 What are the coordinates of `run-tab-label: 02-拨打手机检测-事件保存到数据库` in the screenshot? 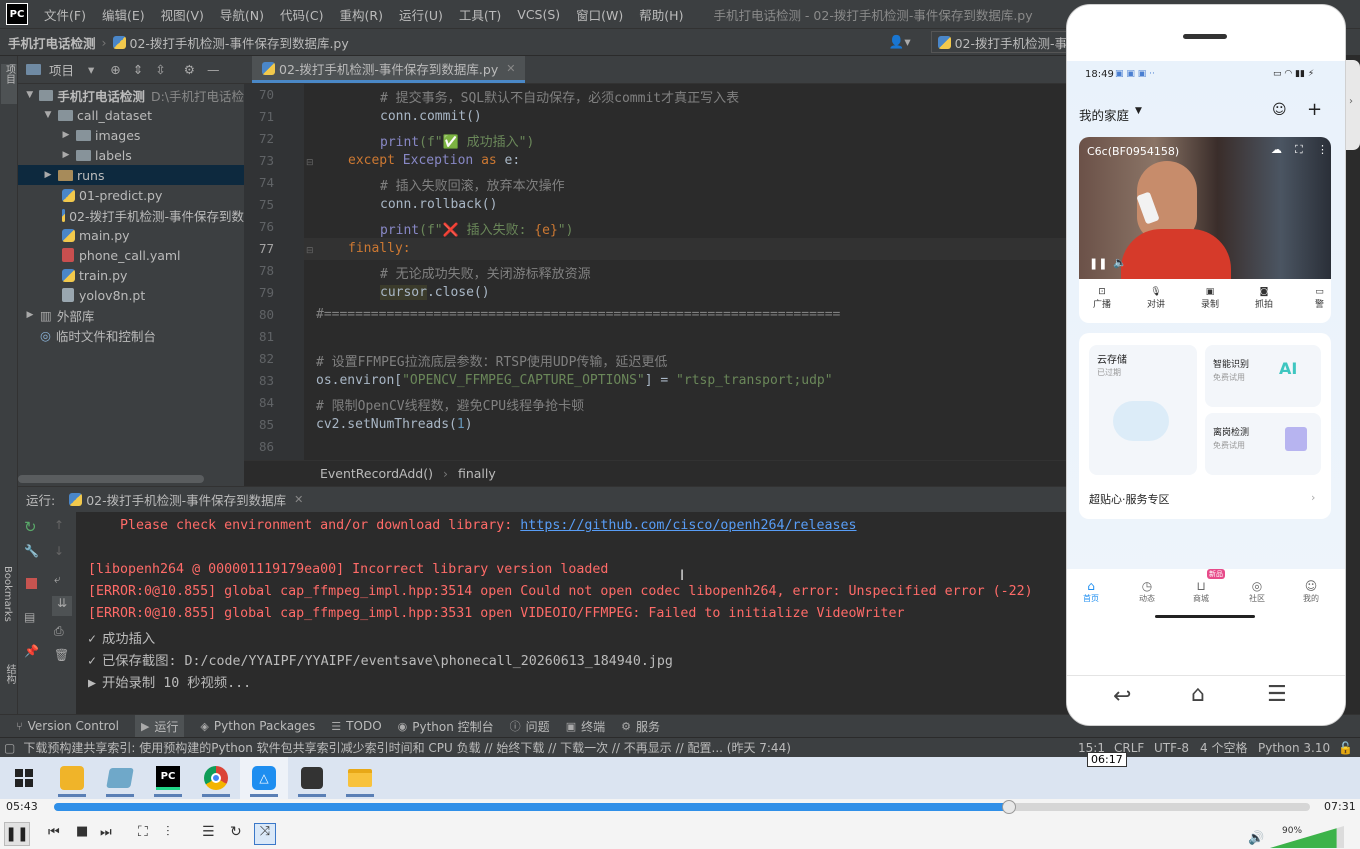 It's located at (186, 499).